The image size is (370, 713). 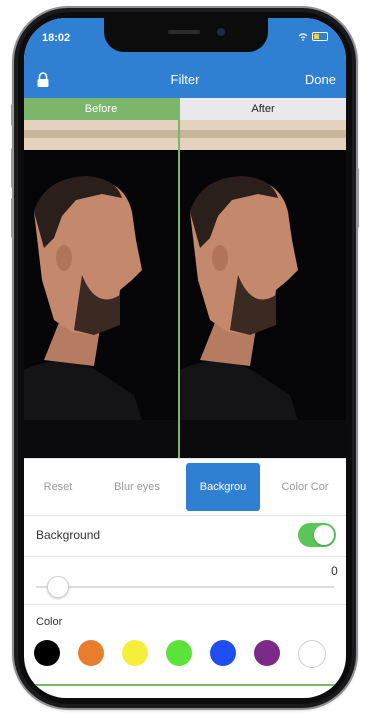 What do you see at coordinates (137, 487) in the screenshot?
I see `blur-eyes-tool: Blur eyes` at bounding box center [137, 487].